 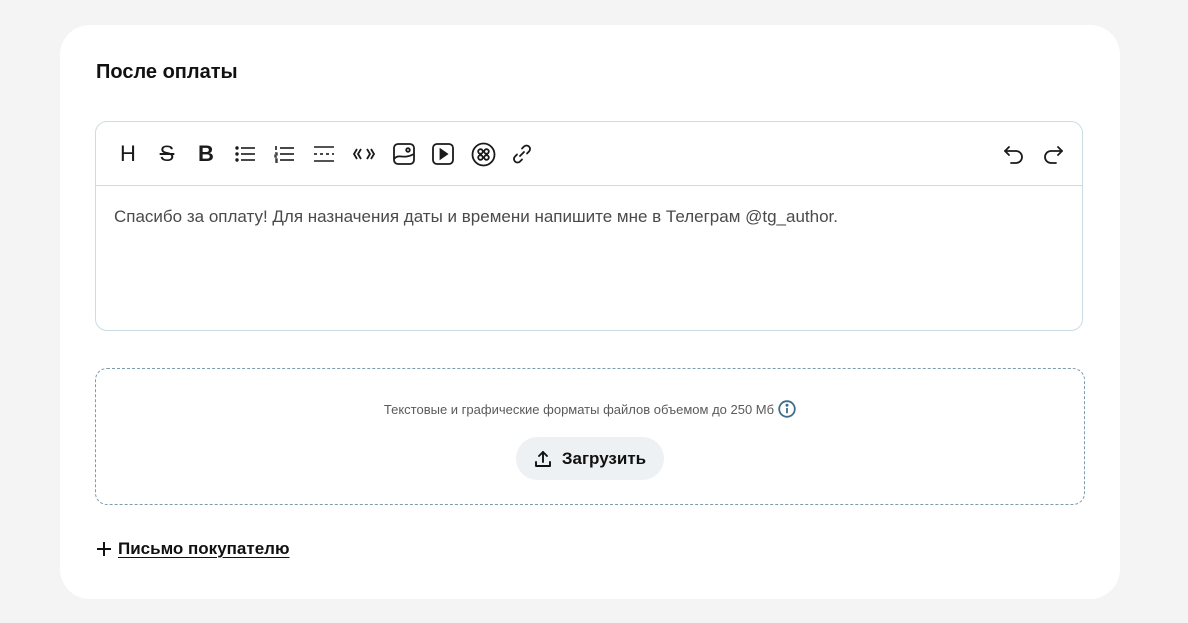 I want to click on quote-button, so click(x=364, y=154).